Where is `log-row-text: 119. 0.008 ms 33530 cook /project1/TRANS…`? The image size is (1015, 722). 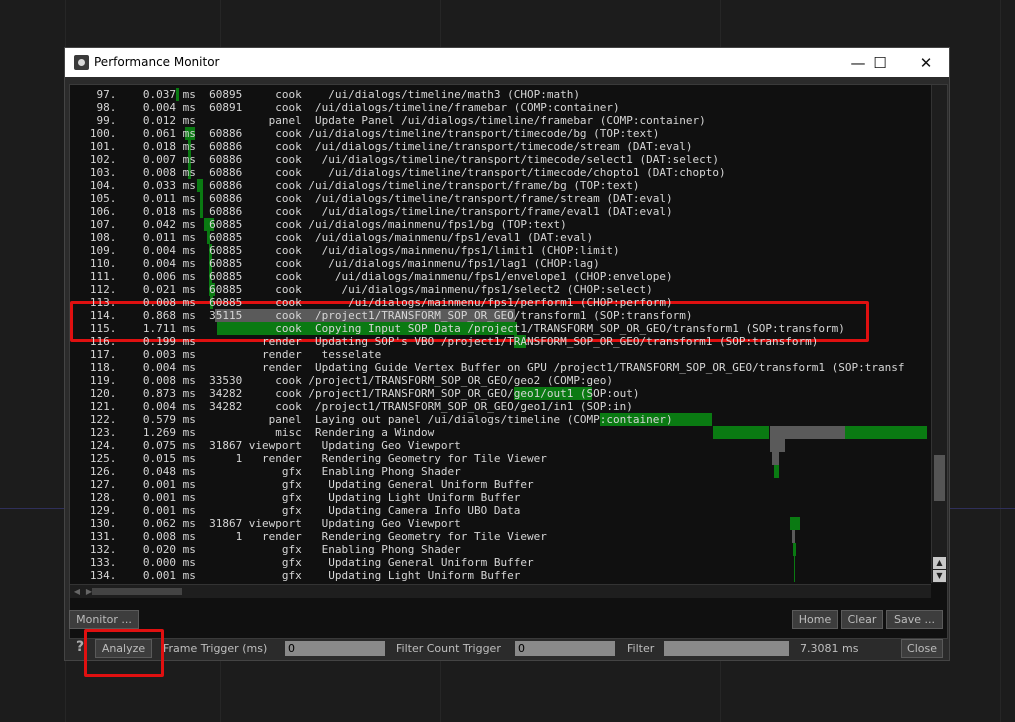
log-row-text: 119. 0.008 ms 33530 cook /project1/TRANS… is located at coordinates (342, 380).